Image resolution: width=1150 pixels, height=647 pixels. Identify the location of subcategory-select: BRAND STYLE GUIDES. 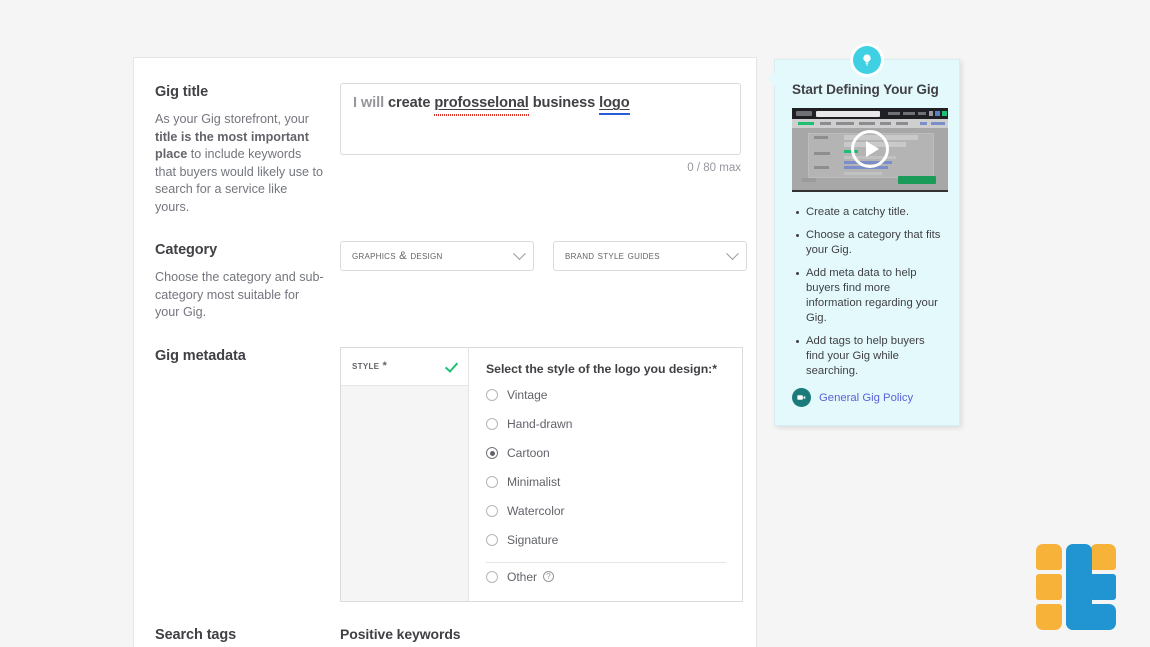
(650, 256).